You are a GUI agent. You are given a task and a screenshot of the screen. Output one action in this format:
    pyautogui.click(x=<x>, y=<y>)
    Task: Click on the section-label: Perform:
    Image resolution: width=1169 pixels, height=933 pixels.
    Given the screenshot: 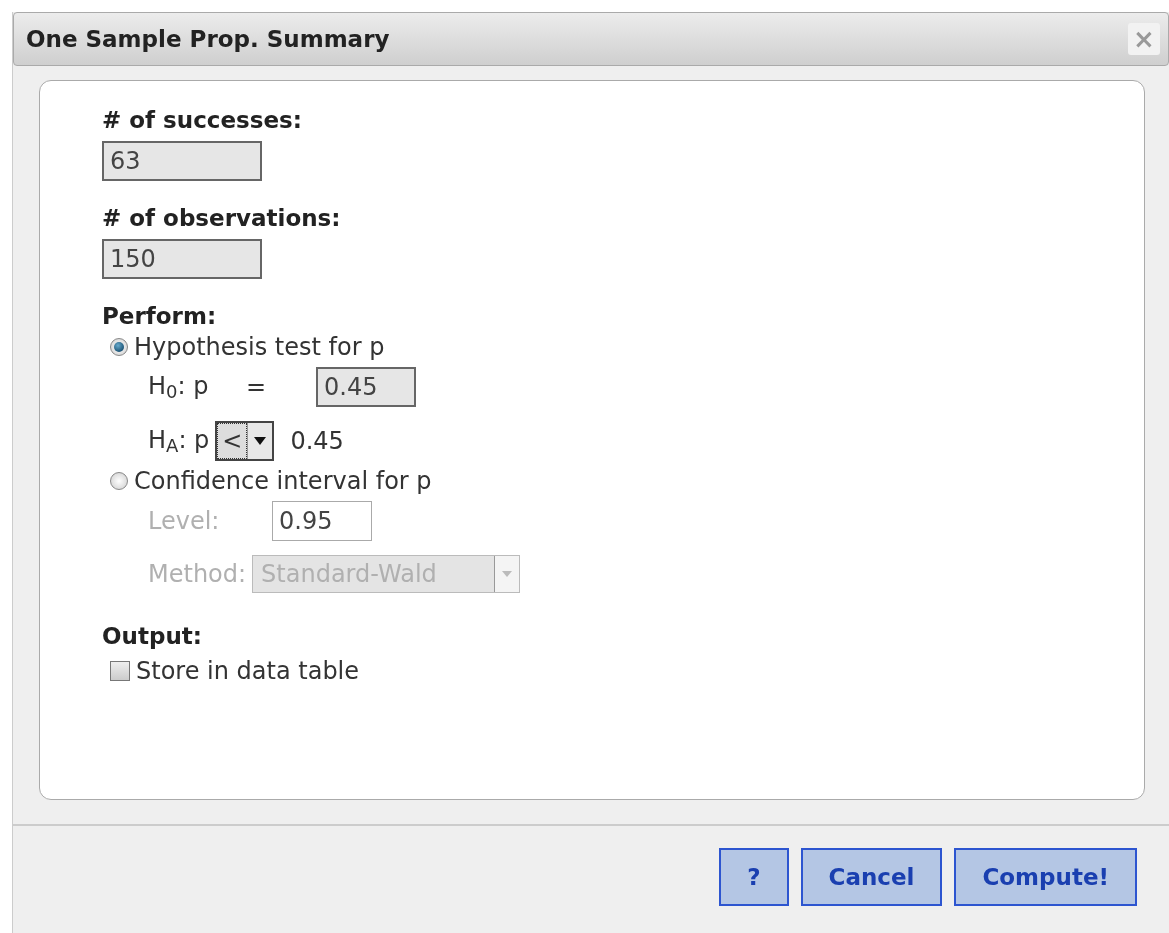 What is the action you would take?
    pyautogui.click(x=160, y=316)
    